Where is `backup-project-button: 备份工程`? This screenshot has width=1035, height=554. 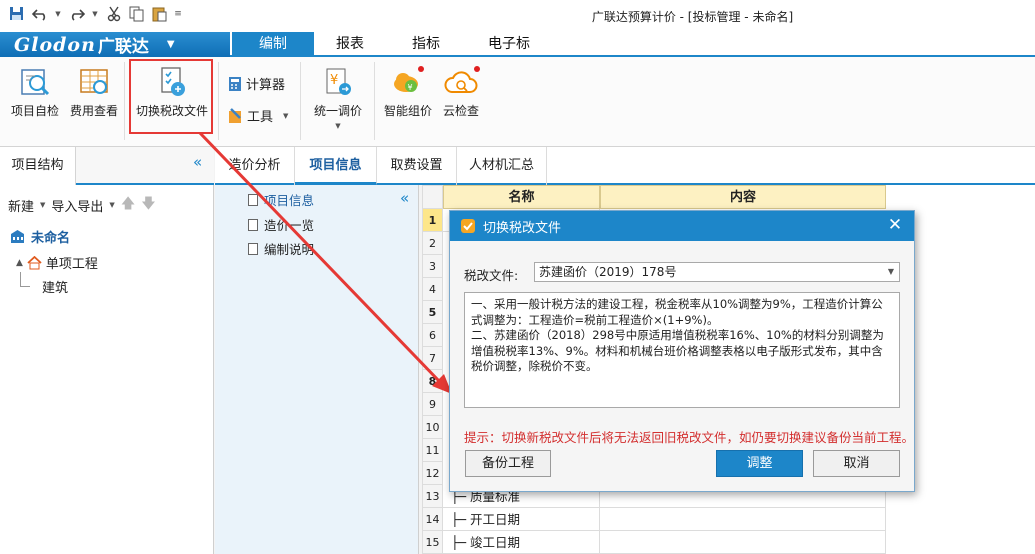 backup-project-button: 备份工程 is located at coordinates (508, 463).